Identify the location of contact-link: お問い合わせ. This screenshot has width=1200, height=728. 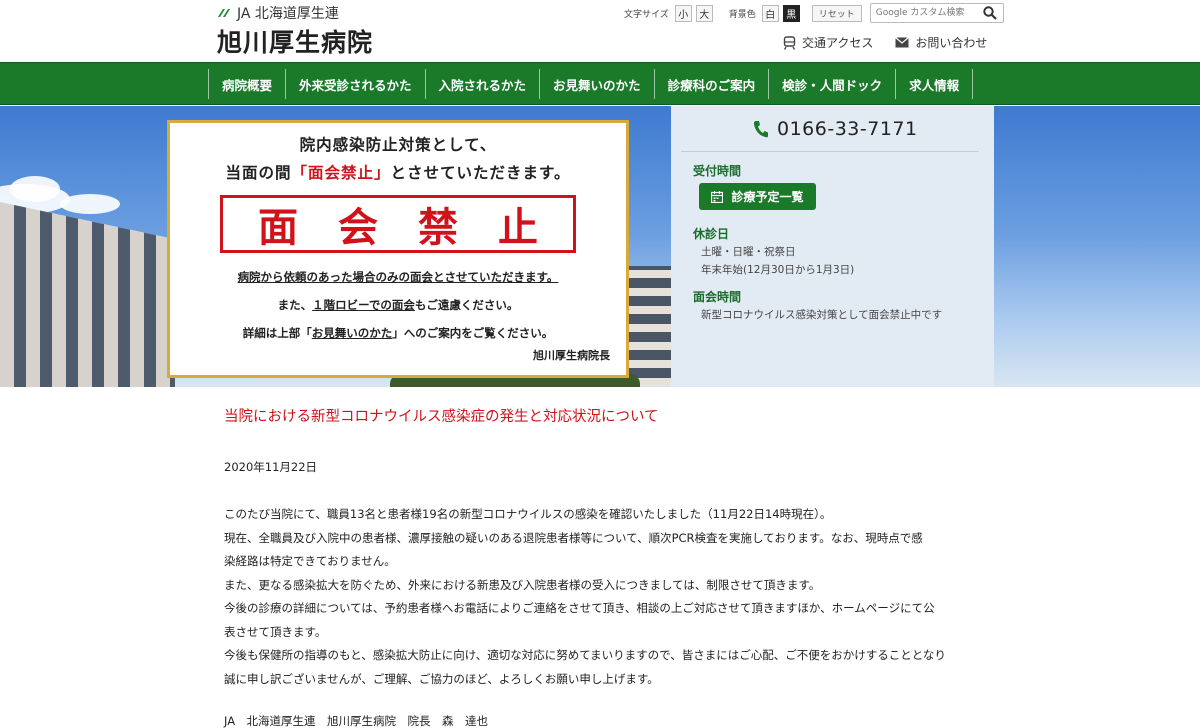
(941, 42).